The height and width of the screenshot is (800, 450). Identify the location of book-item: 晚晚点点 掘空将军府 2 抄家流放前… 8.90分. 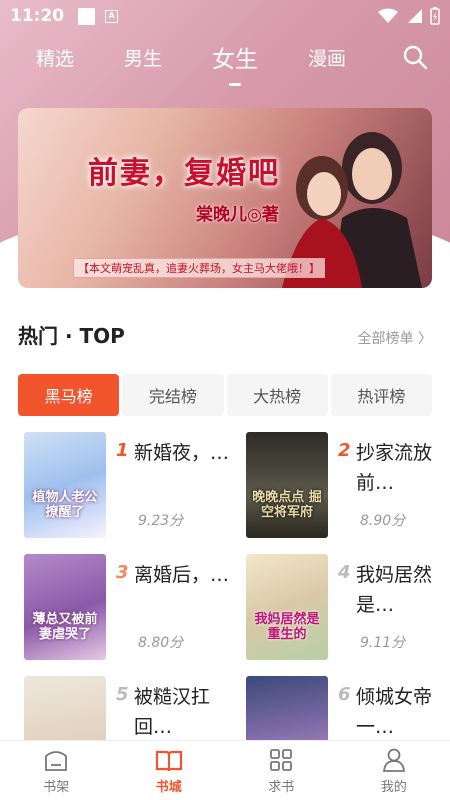
(348, 487).